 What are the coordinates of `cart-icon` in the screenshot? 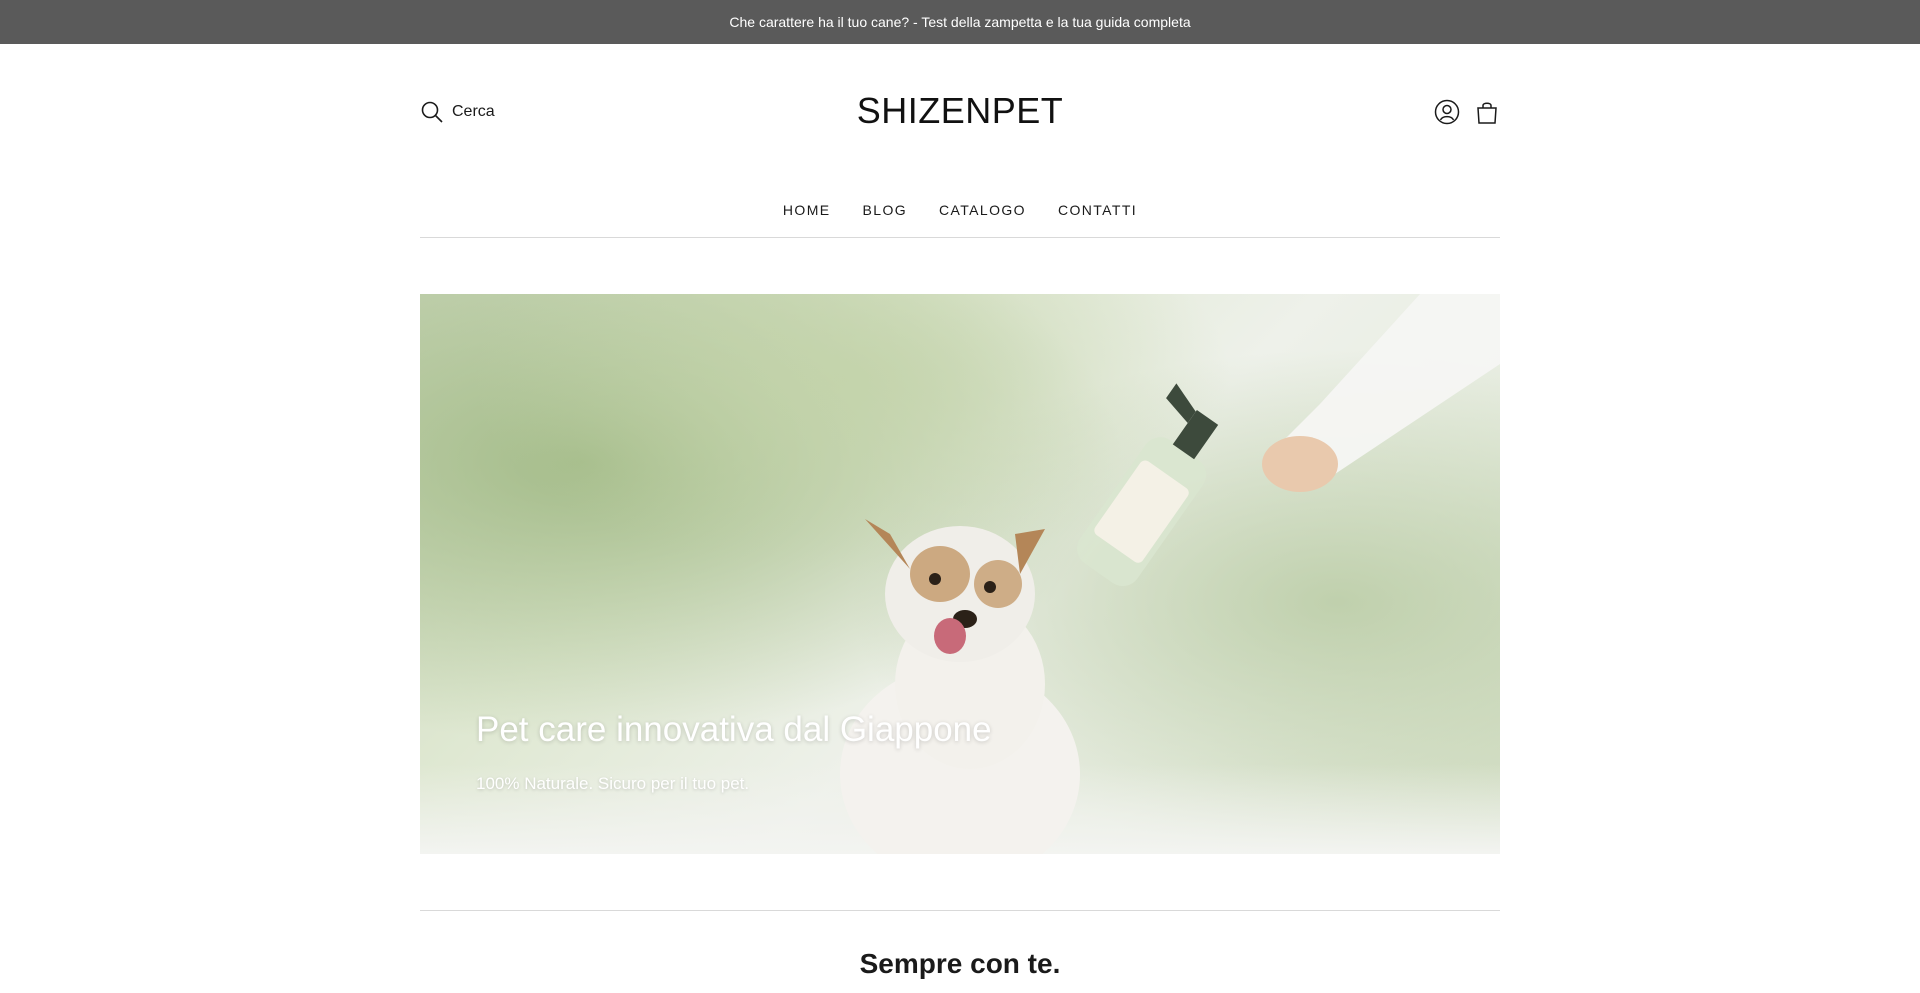 It's located at (1487, 113).